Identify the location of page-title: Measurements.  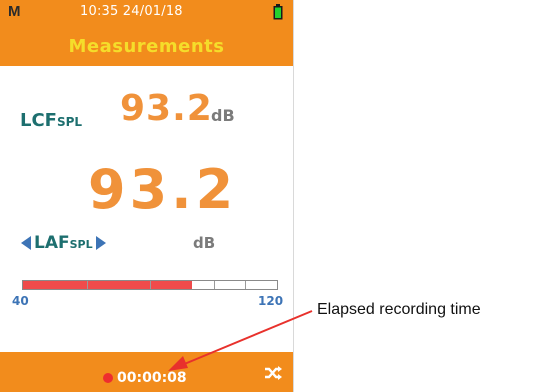
(146, 46).